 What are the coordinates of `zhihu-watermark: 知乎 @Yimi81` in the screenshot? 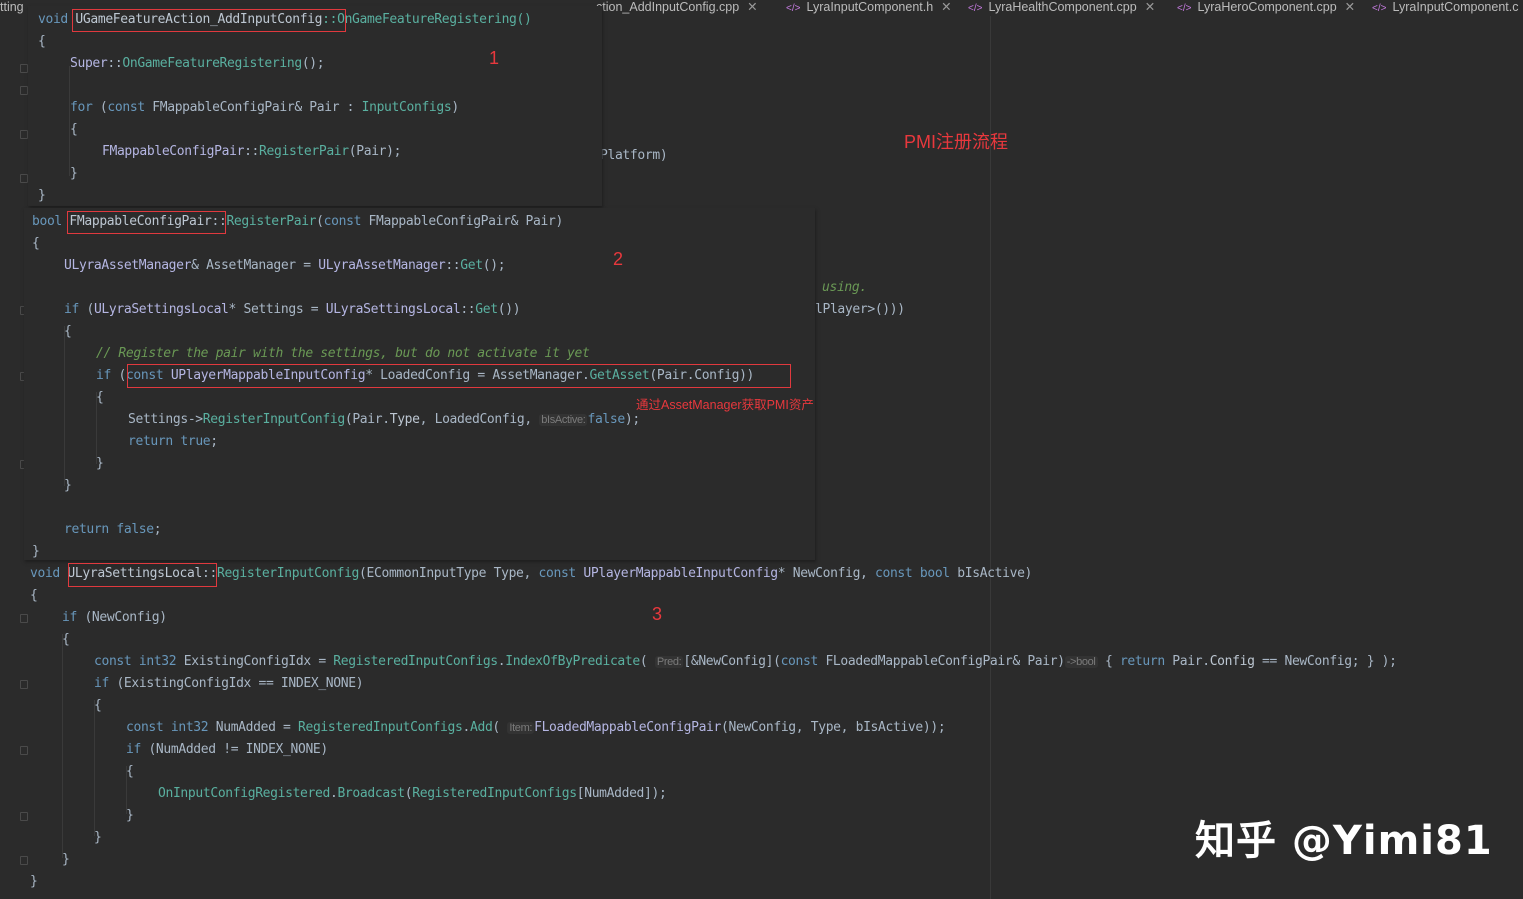 It's located at (1344, 841).